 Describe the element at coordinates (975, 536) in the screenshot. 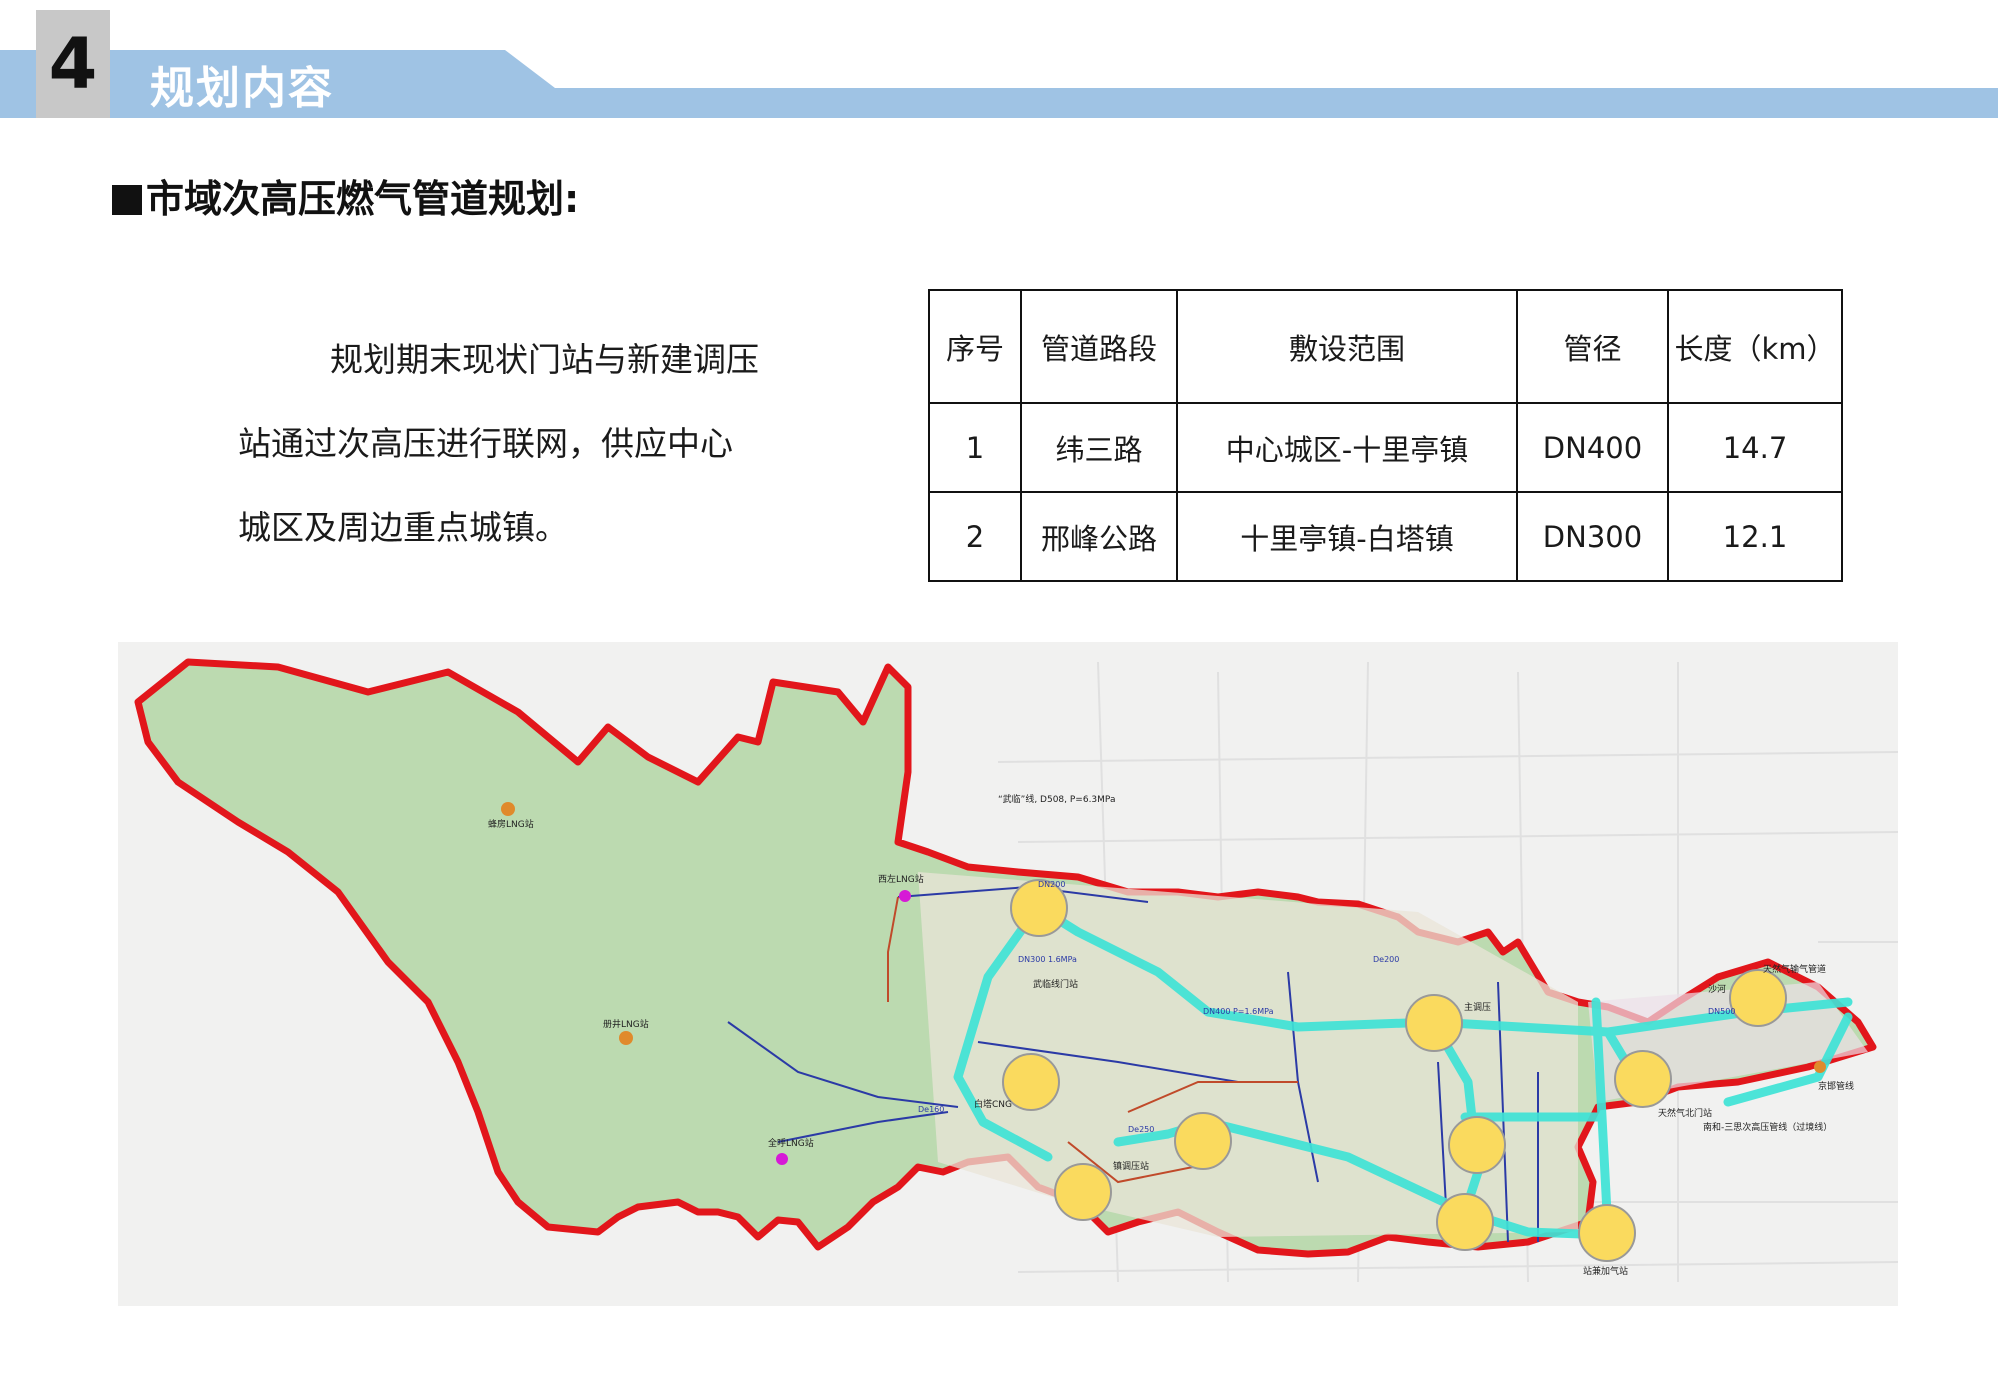

I see `table-cell: 2` at that location.